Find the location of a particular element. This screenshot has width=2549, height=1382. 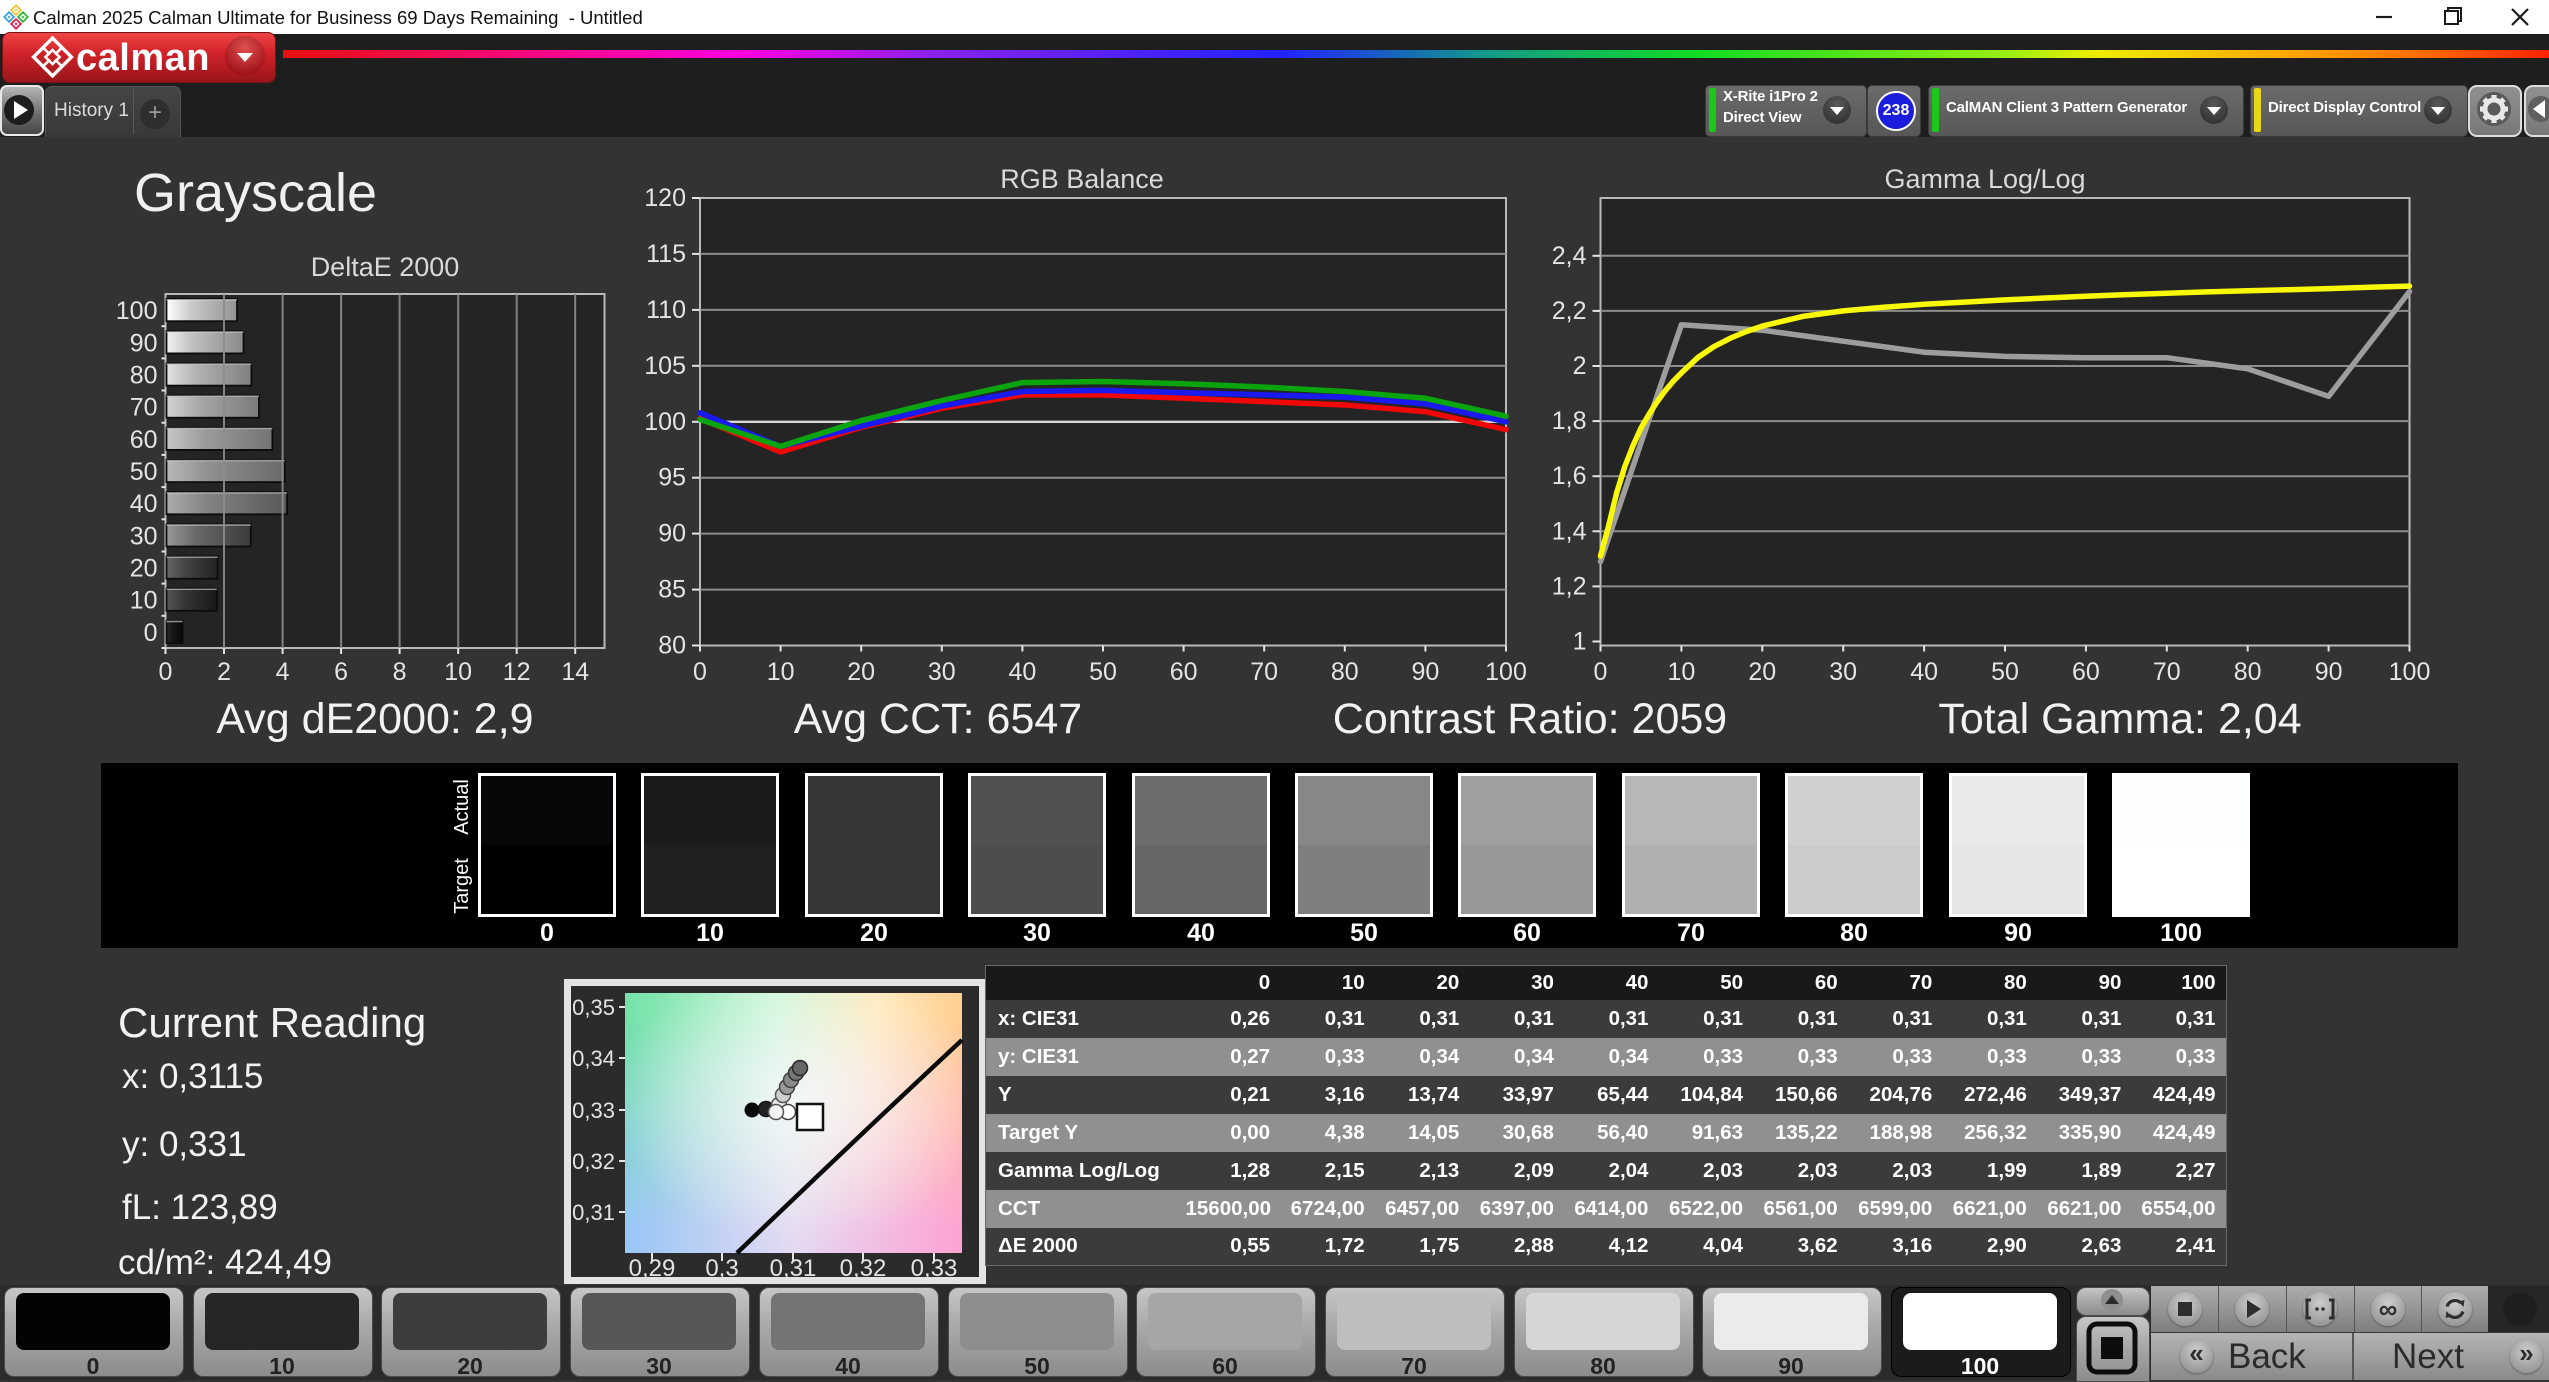

svg-text: 2,4 is located at coordinates (1569, 256).